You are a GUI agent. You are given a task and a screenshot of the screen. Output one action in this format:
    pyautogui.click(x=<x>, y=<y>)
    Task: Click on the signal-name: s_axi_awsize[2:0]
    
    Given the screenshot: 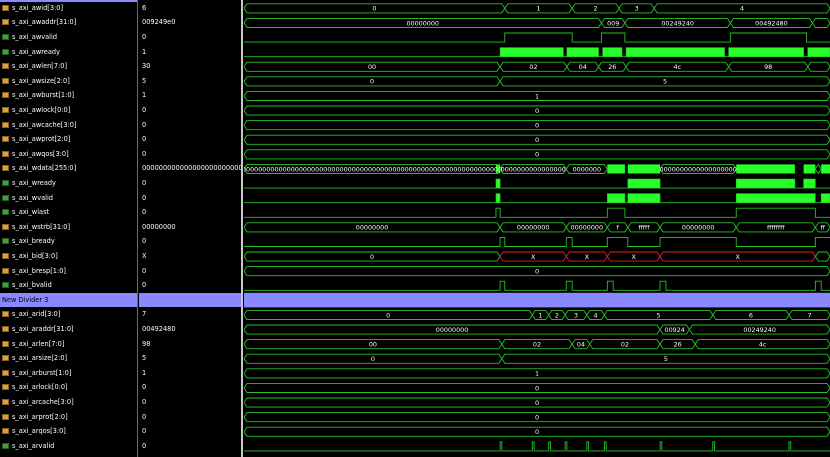 What is the action you would take?
    pyautogui.click(x=41, y=80)
    